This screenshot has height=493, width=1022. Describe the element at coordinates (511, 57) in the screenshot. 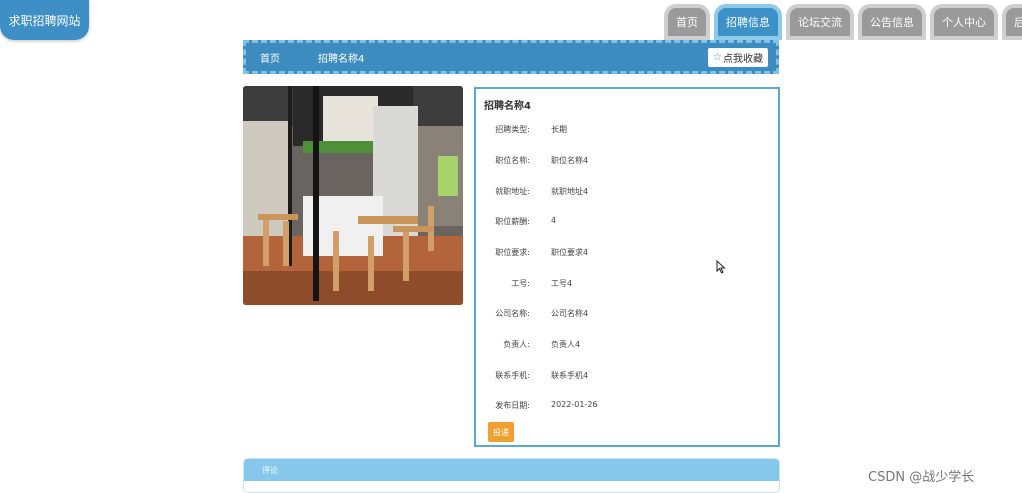

I see `breadcrumb: 首页 招聘名称4 ☆ 点我收藏` at that location.